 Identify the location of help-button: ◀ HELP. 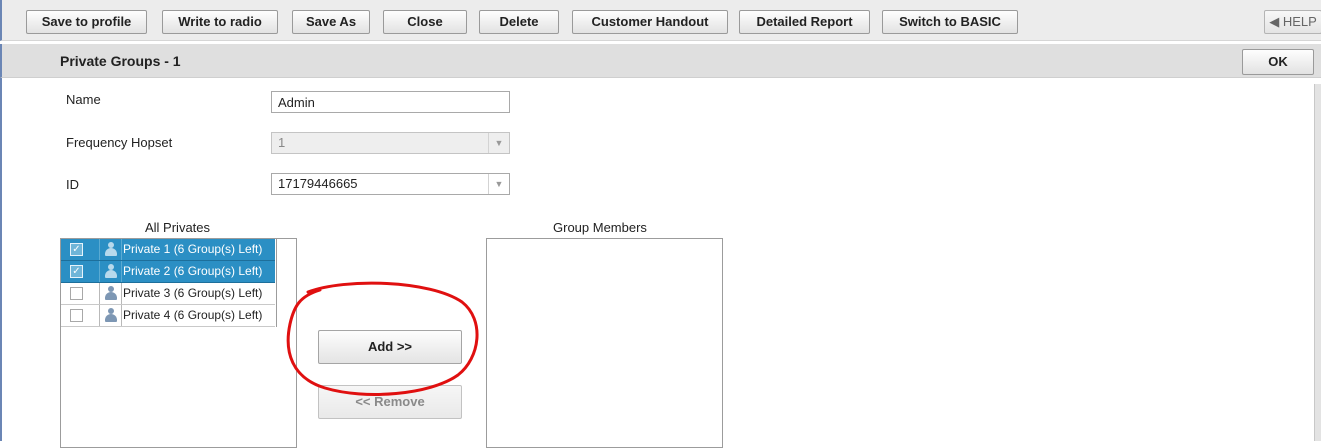
(1292, 22).